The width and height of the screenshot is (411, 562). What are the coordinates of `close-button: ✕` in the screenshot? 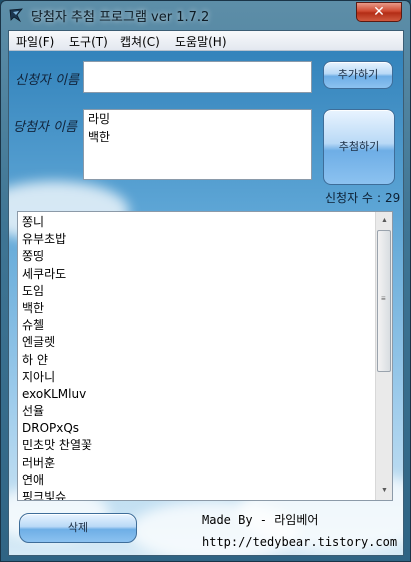 It's located at (379, 12).